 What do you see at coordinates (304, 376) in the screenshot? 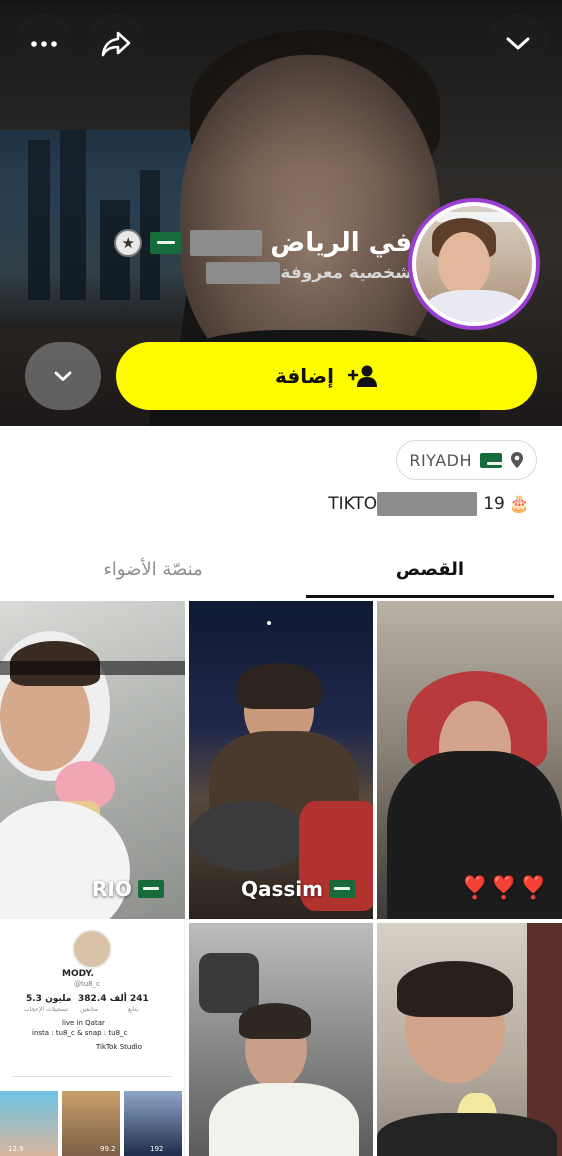
I see `add-button-label: إضافة` at bounding box center [304, 376].